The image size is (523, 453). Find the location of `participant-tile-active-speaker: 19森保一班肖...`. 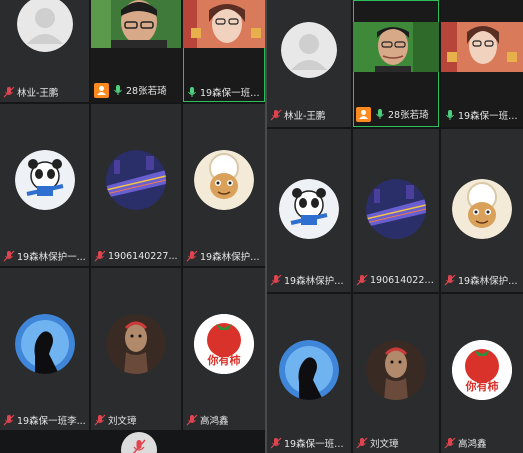

participant-tile-active-speaker: 19森保一班肖... is located at coordinates (224, 51).